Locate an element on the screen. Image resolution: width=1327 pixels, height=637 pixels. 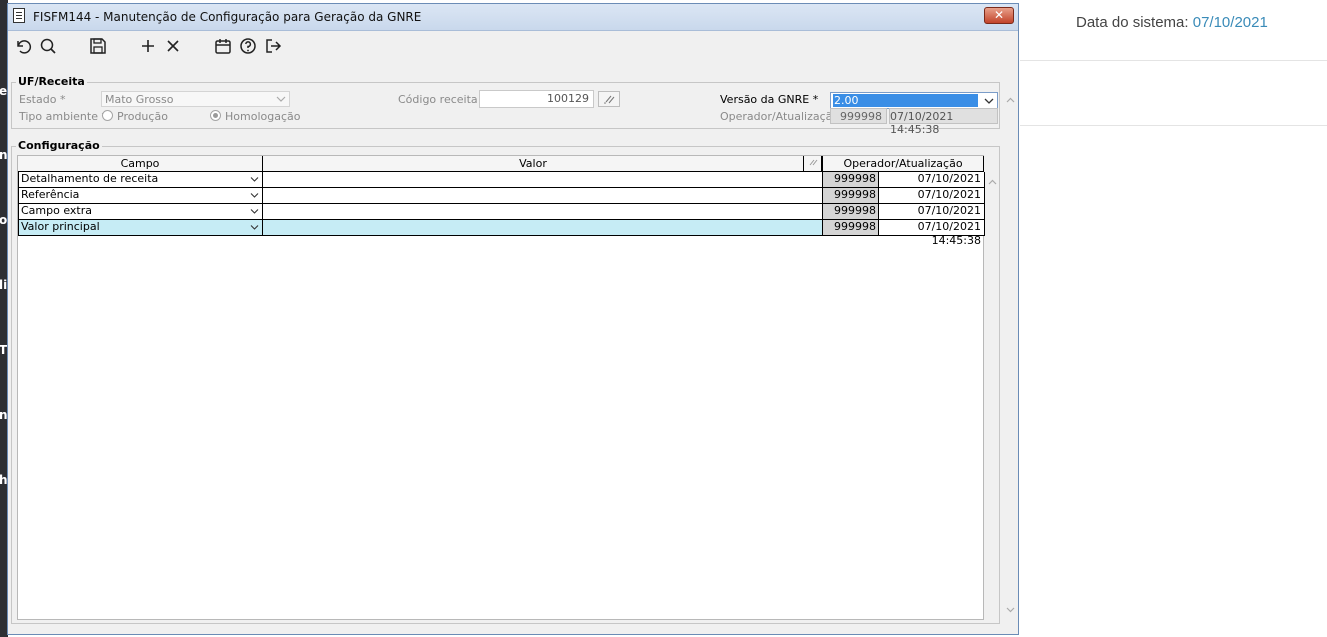
undo-icon is located at coordinates (24, 47).